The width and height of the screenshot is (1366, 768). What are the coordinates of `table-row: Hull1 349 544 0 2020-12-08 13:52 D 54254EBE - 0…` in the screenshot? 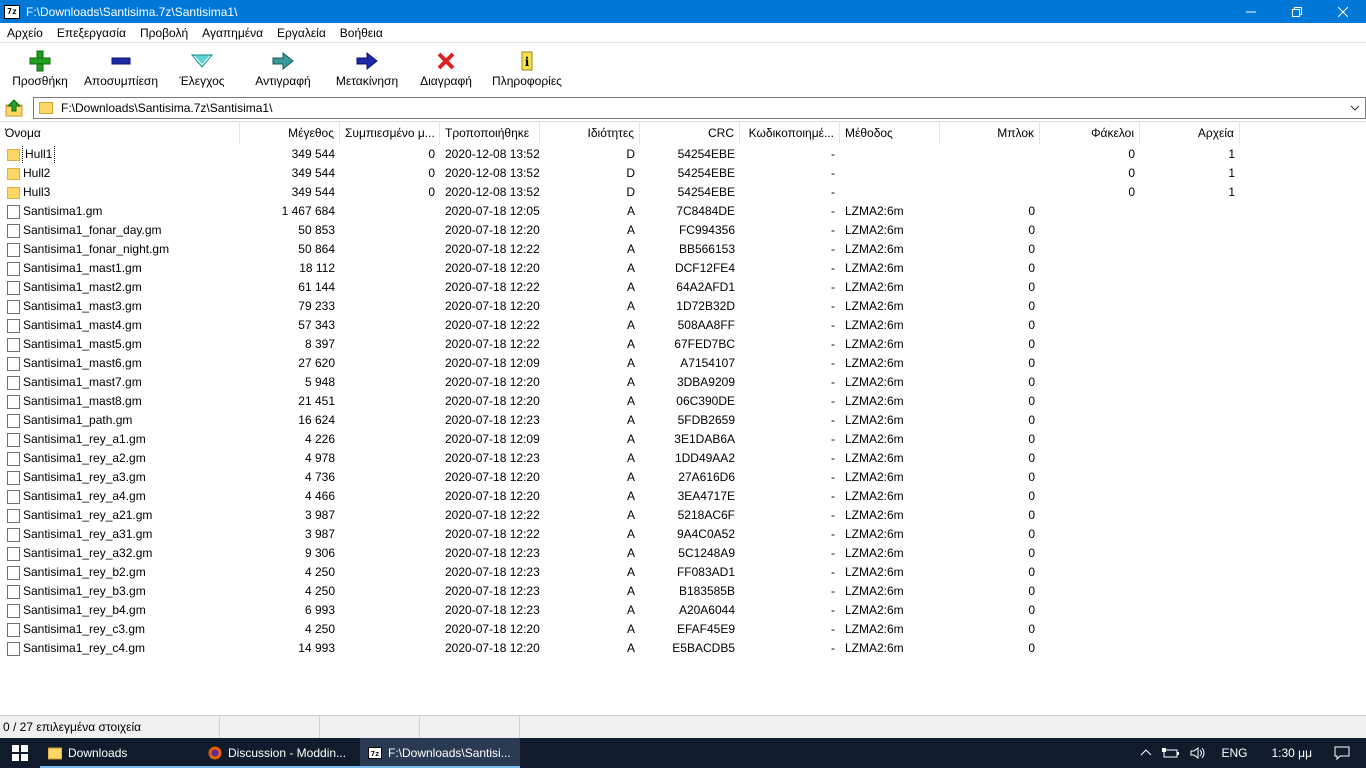 It's located at (683, 154).